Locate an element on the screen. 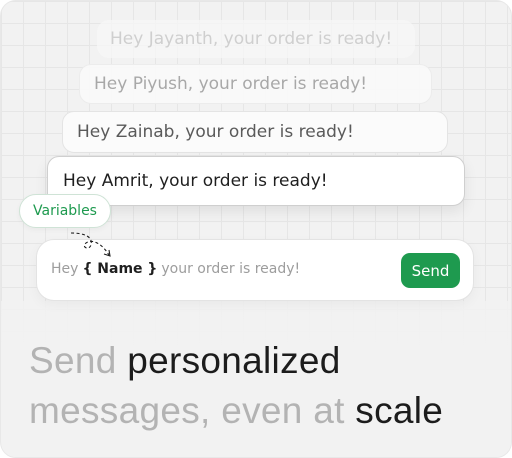  headline-line-2: messages, even at scale is located at coordinates (269, 411).